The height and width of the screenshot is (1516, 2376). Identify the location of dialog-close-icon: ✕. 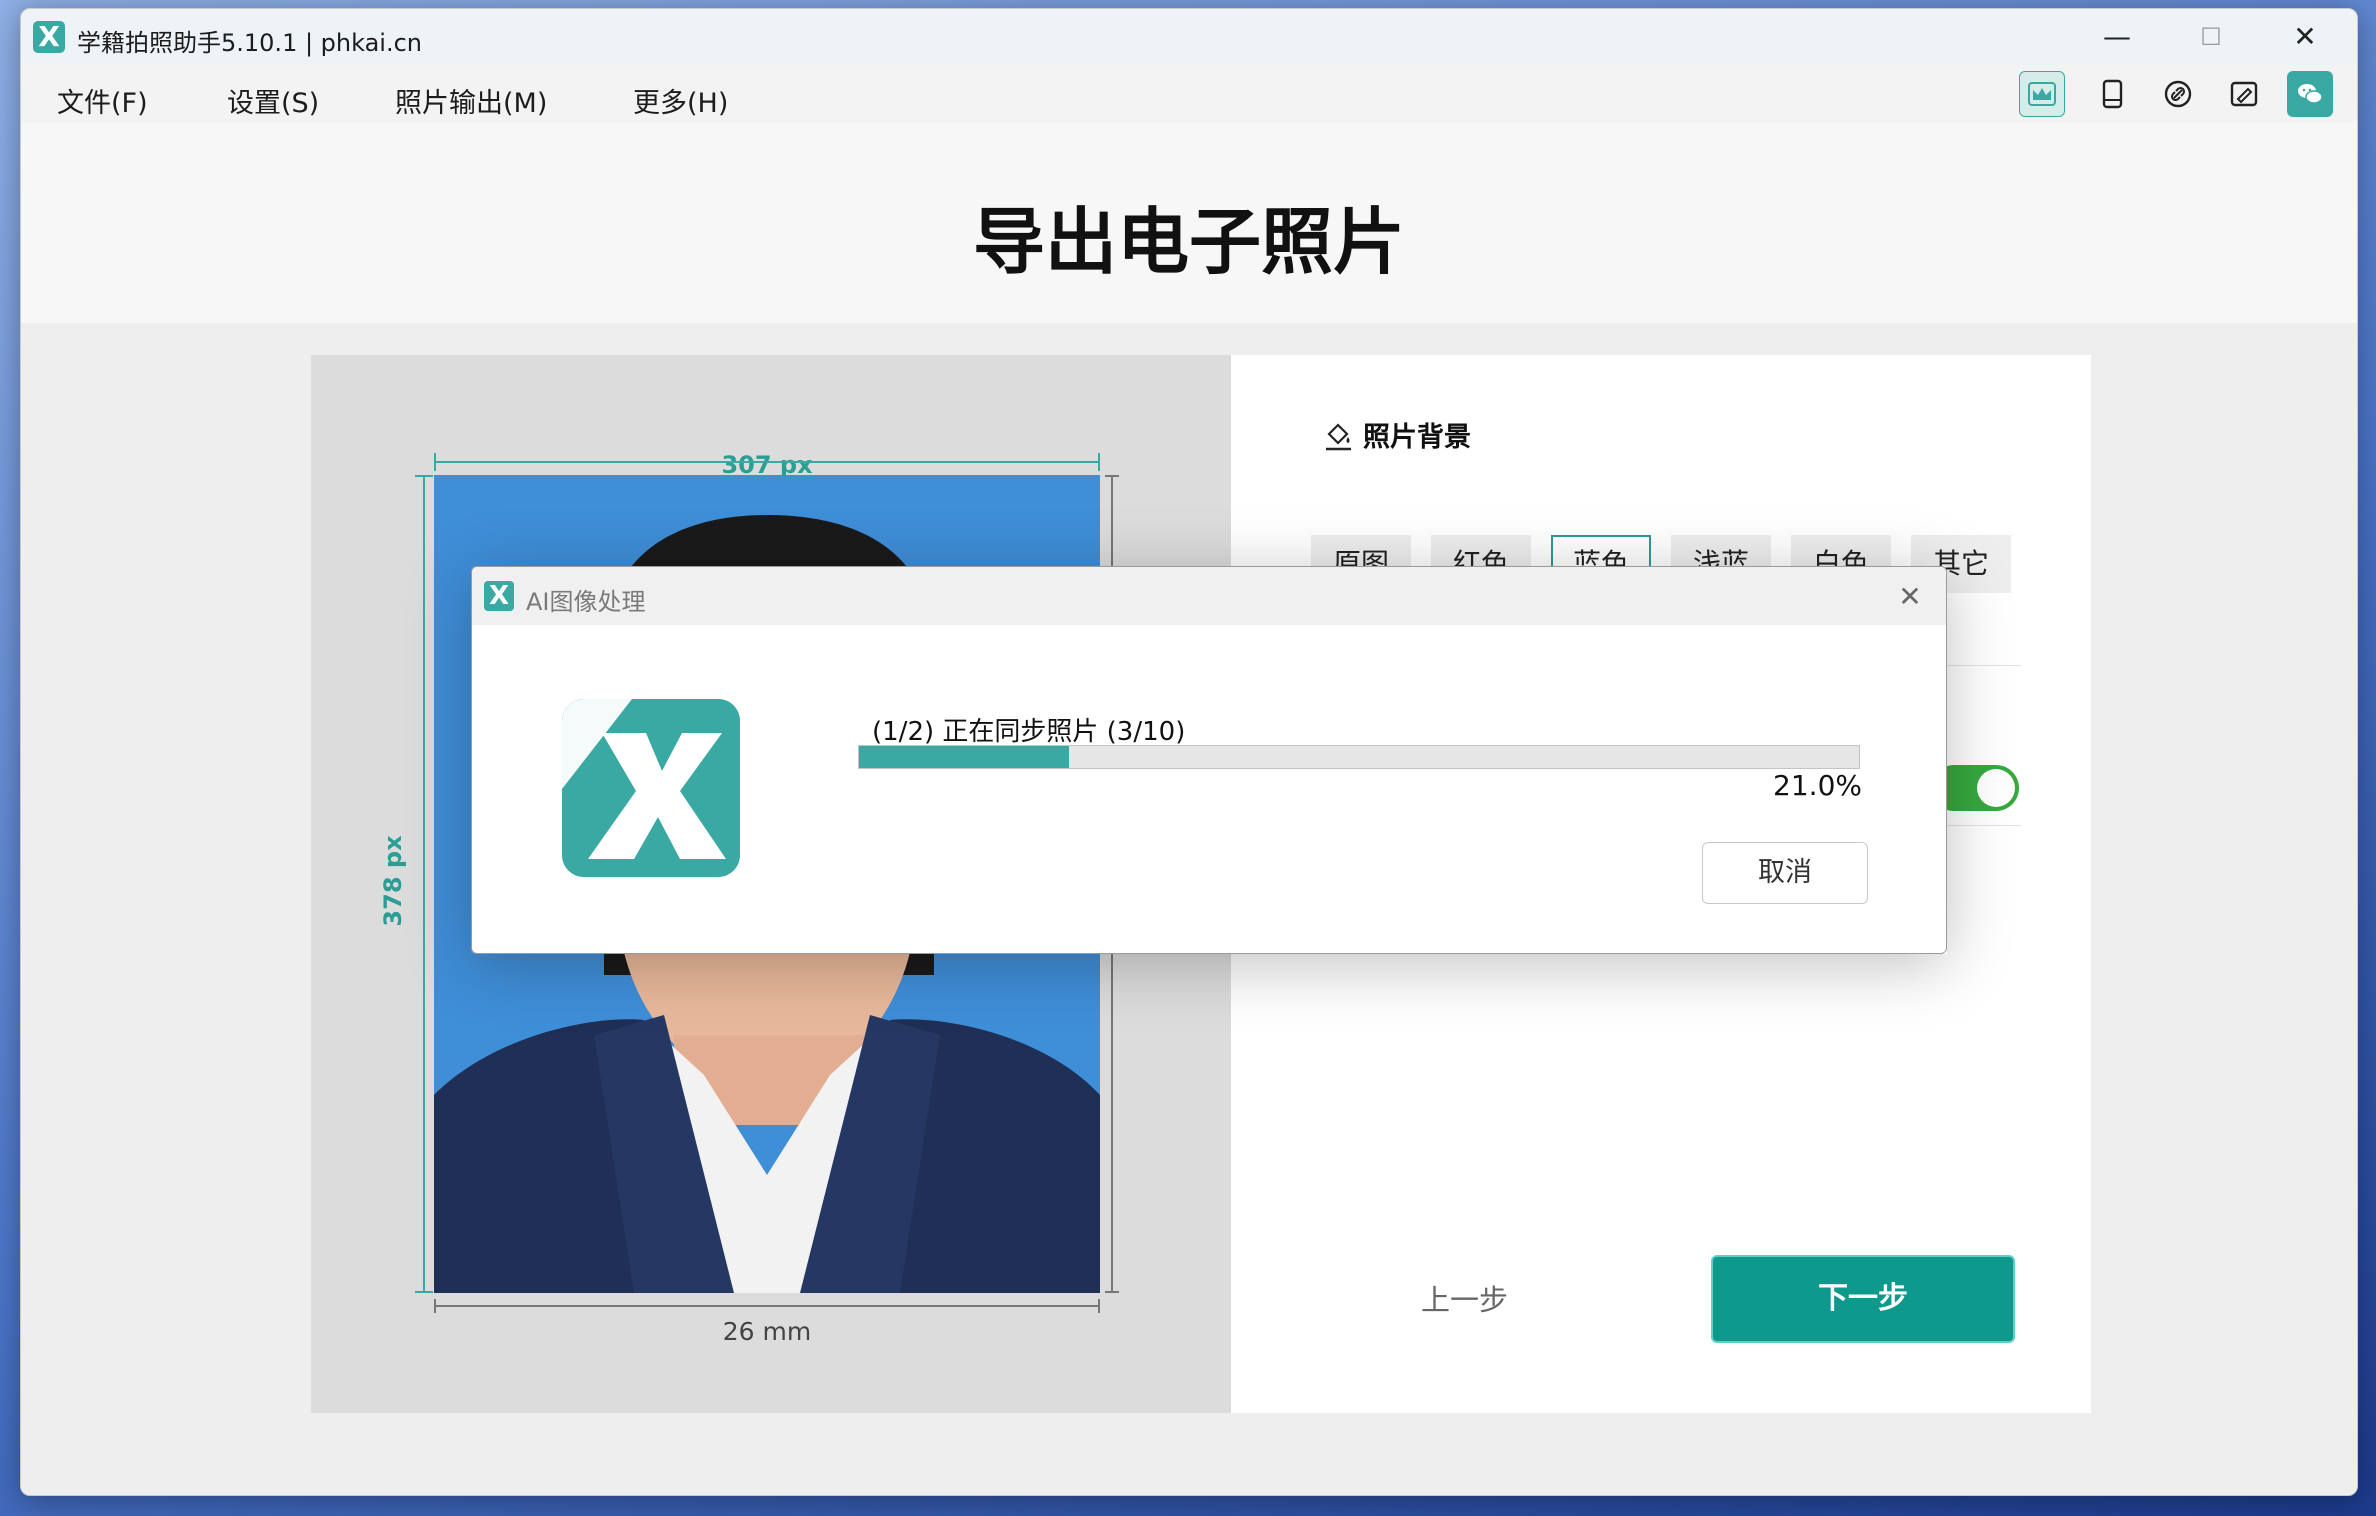
(1910, 597).